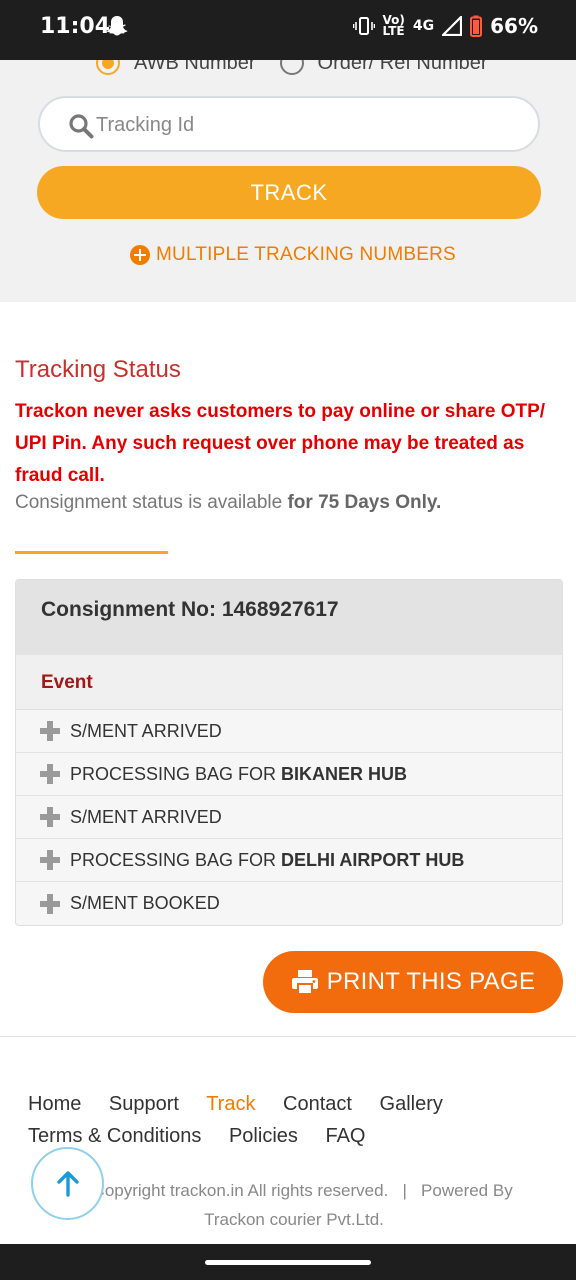 The height and width of the screenshot is (1280, 576). What do you see at coordinates (81, 126) in the screenshot?
I see `search-icon` at bounding box center [81, 126].